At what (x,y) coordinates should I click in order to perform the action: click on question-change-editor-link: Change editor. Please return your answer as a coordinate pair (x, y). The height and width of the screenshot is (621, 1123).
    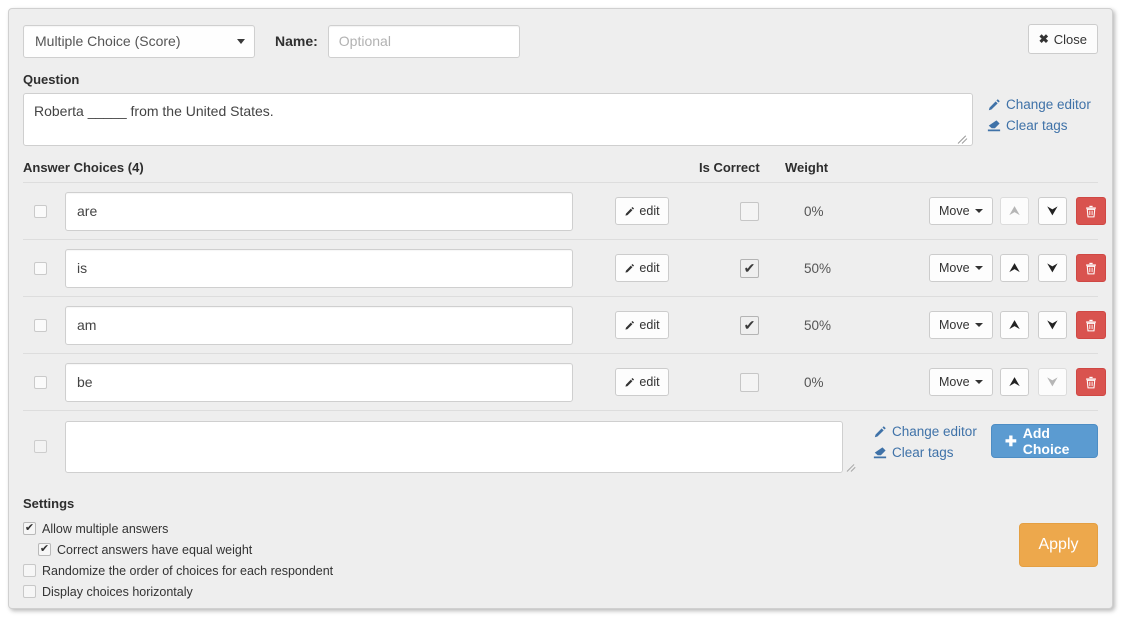
    Looking at the image, I should click on (1039, 104).